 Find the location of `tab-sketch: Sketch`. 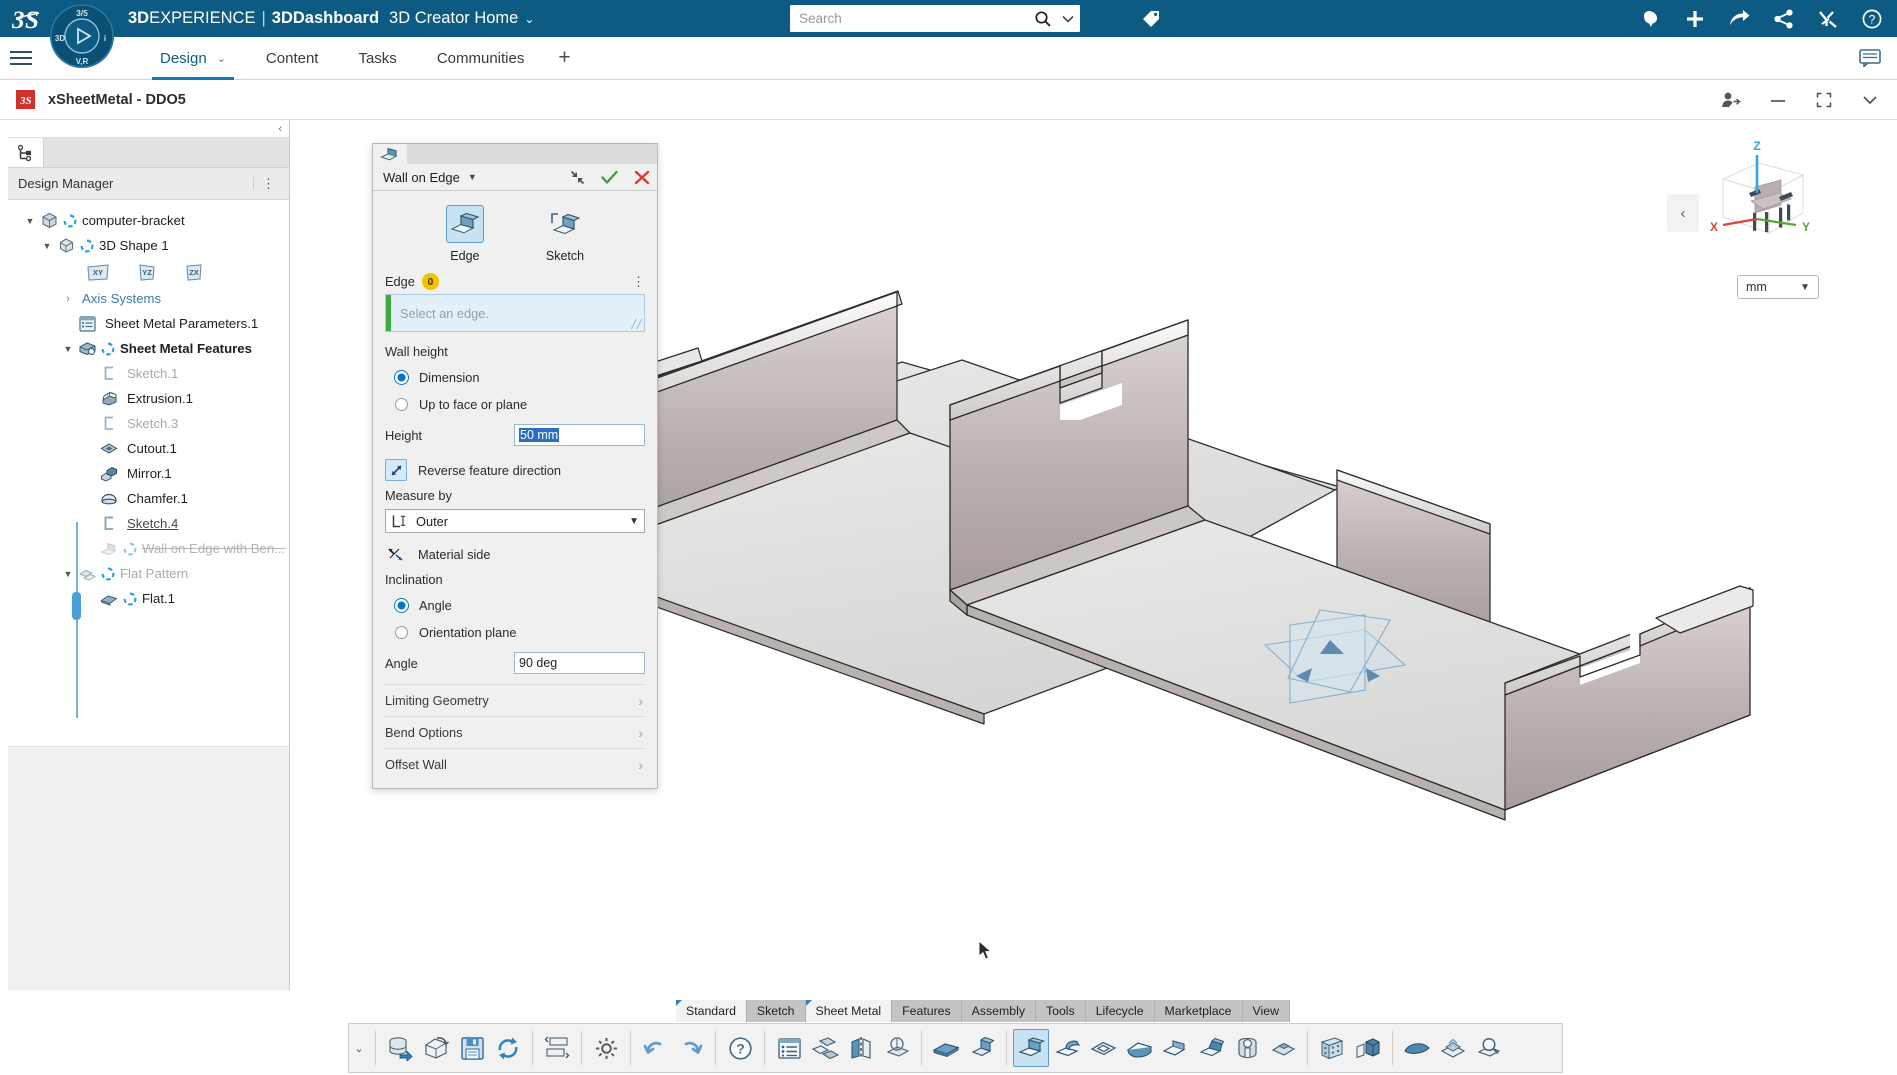

tab-sketch: Sketch is located at coordinates (776, 1011).